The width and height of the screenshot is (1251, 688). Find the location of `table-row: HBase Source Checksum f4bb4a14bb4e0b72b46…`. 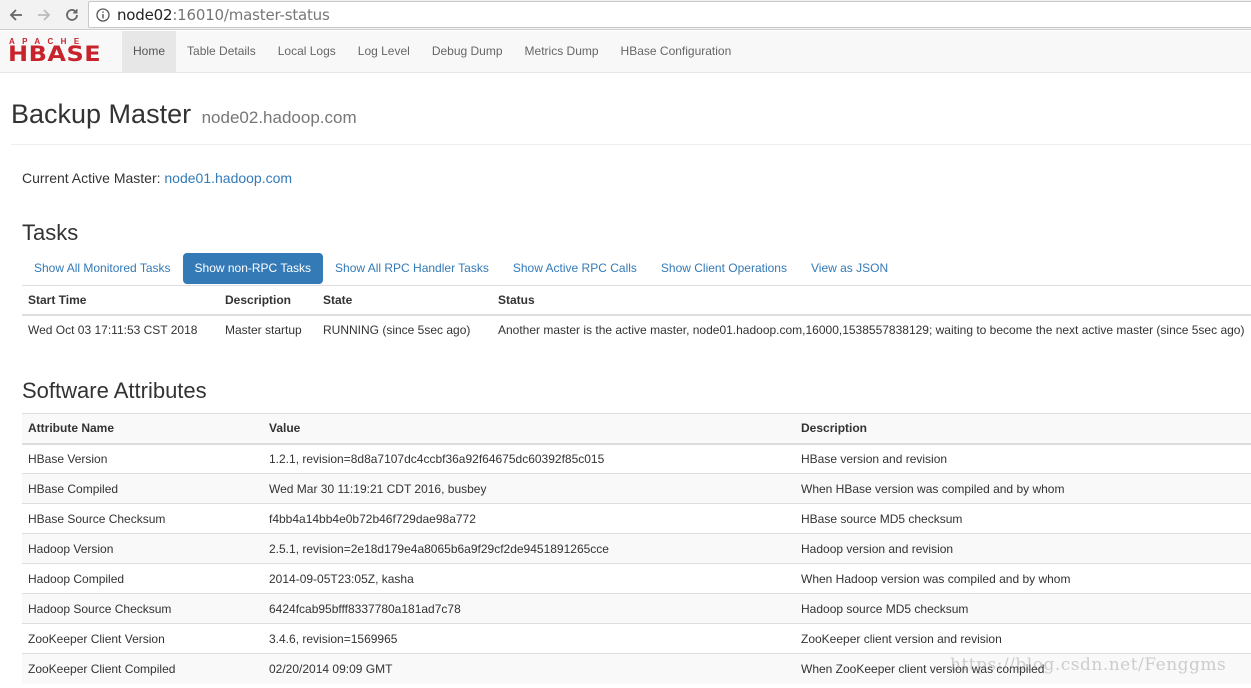

table-row: HBase Source Checksum f4bb4a14bb4e0b72b46… is located at coordinates (636, 518).